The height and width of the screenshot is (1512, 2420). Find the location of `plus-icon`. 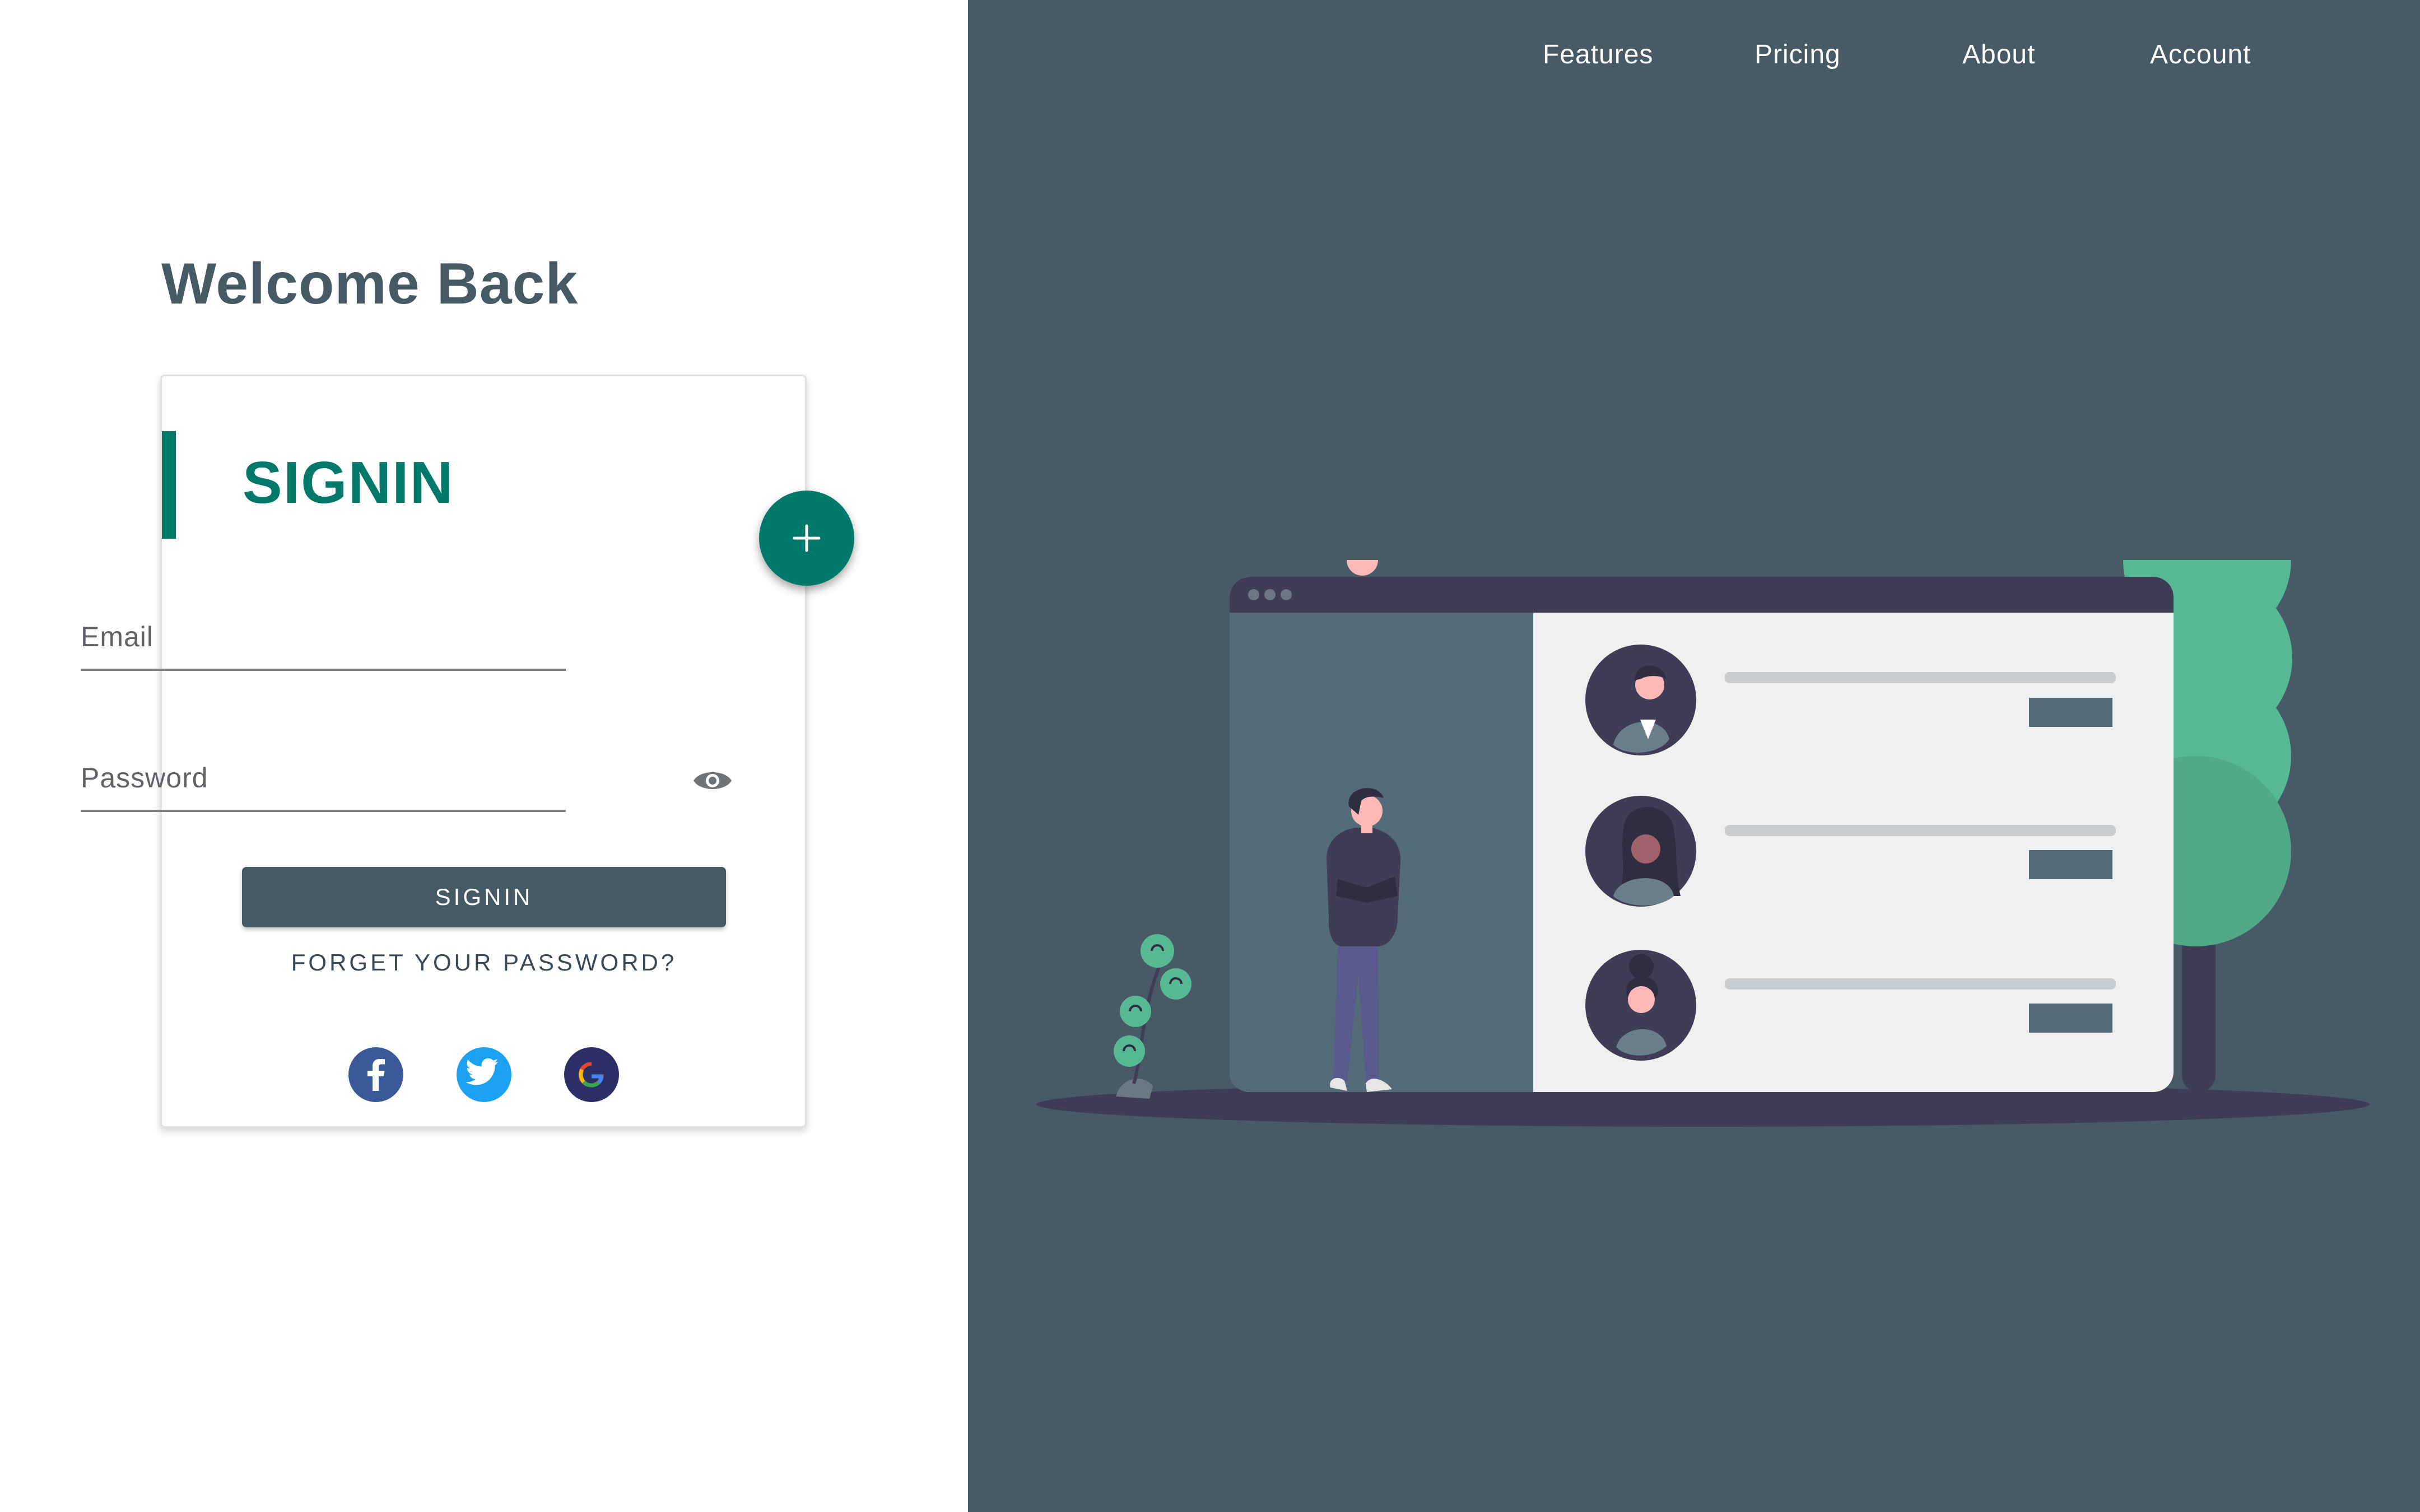

plus-icon is located at coordinates (807, 538).